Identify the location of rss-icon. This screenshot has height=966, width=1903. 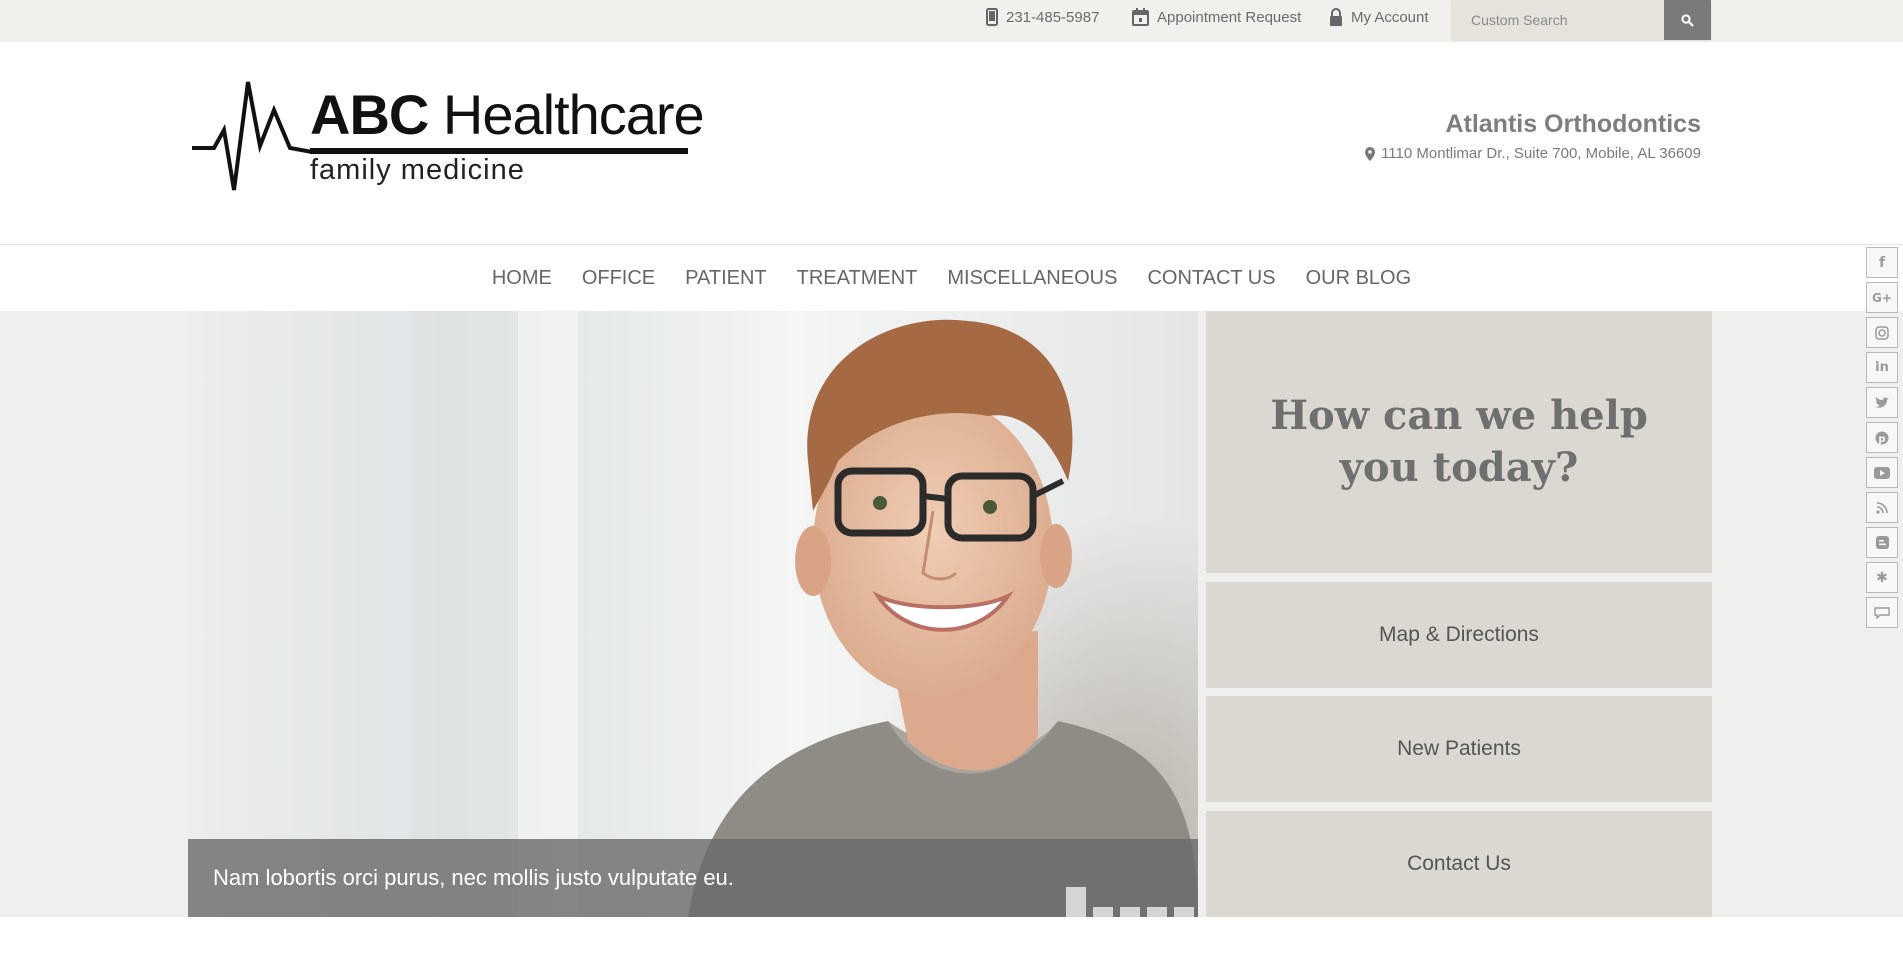
(1882, 507).